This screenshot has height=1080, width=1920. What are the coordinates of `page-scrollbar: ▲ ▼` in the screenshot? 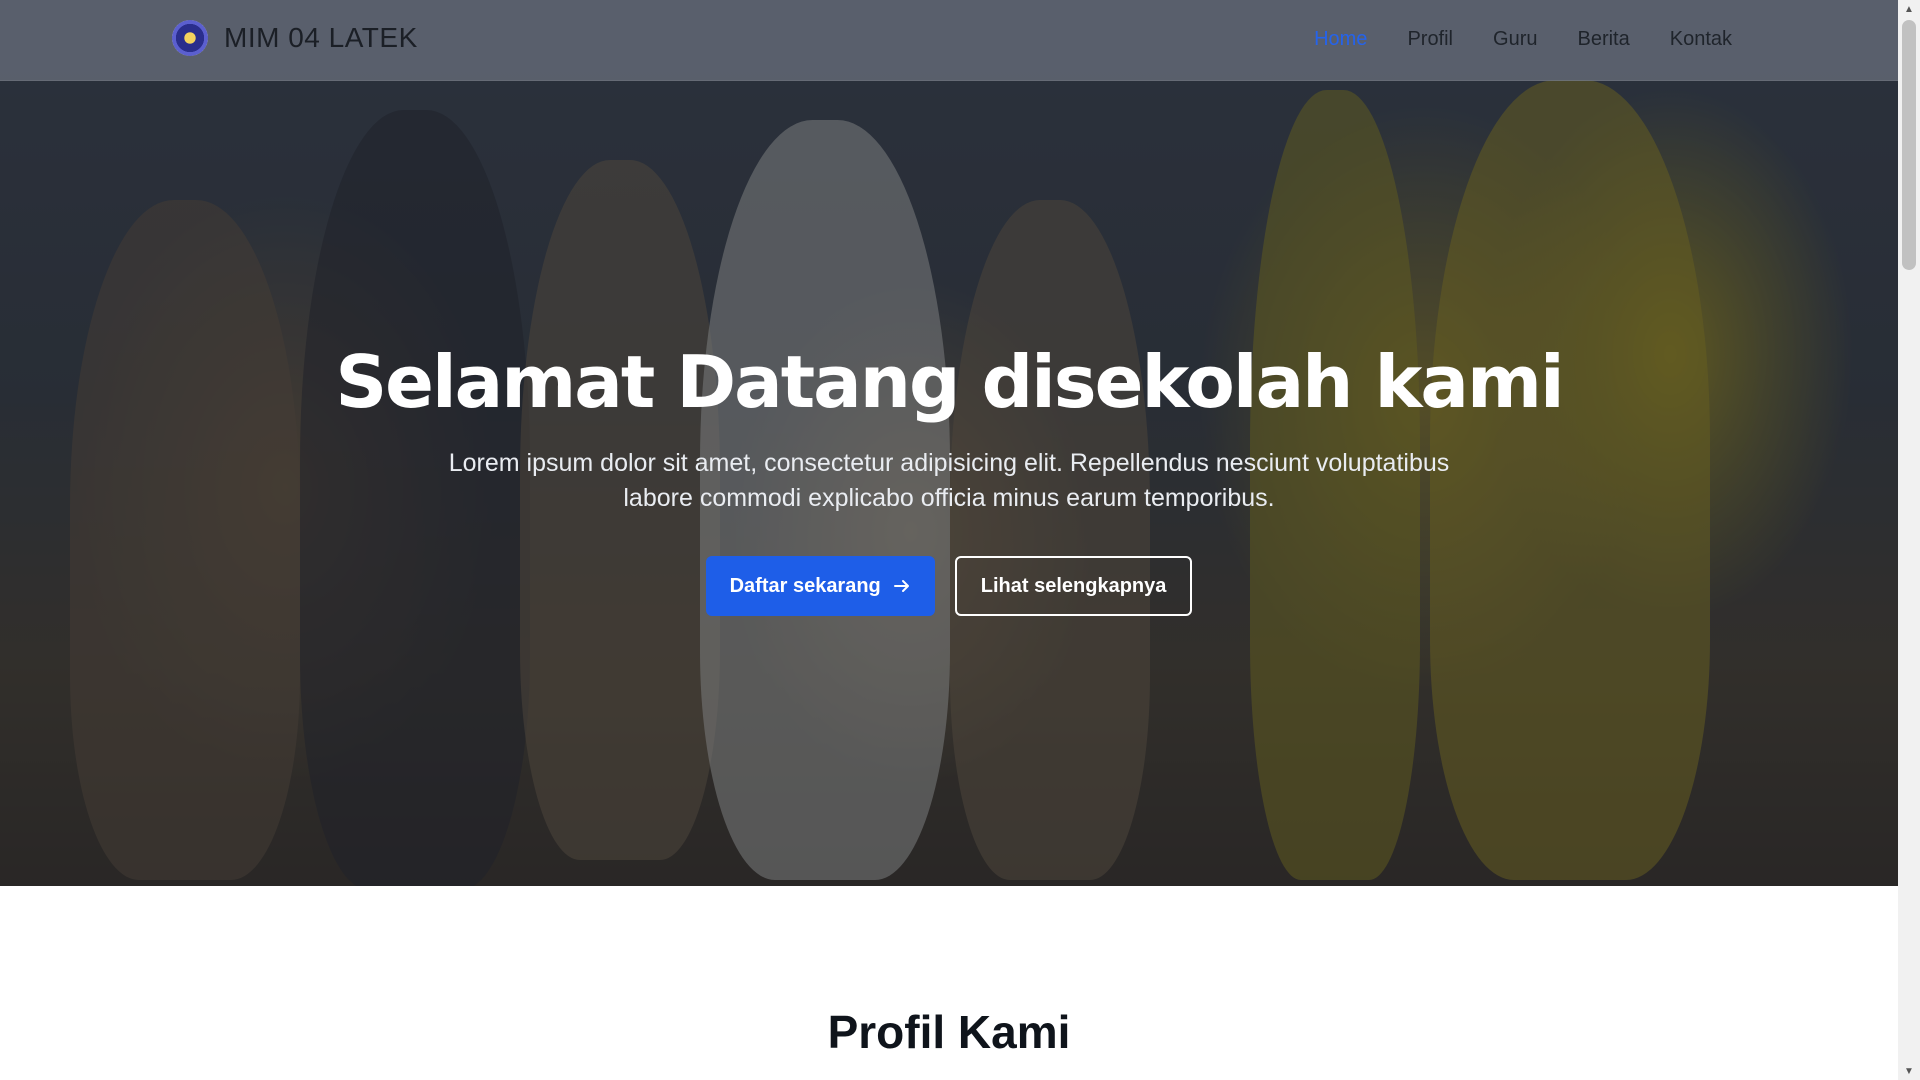 It's located at (1909, 540).